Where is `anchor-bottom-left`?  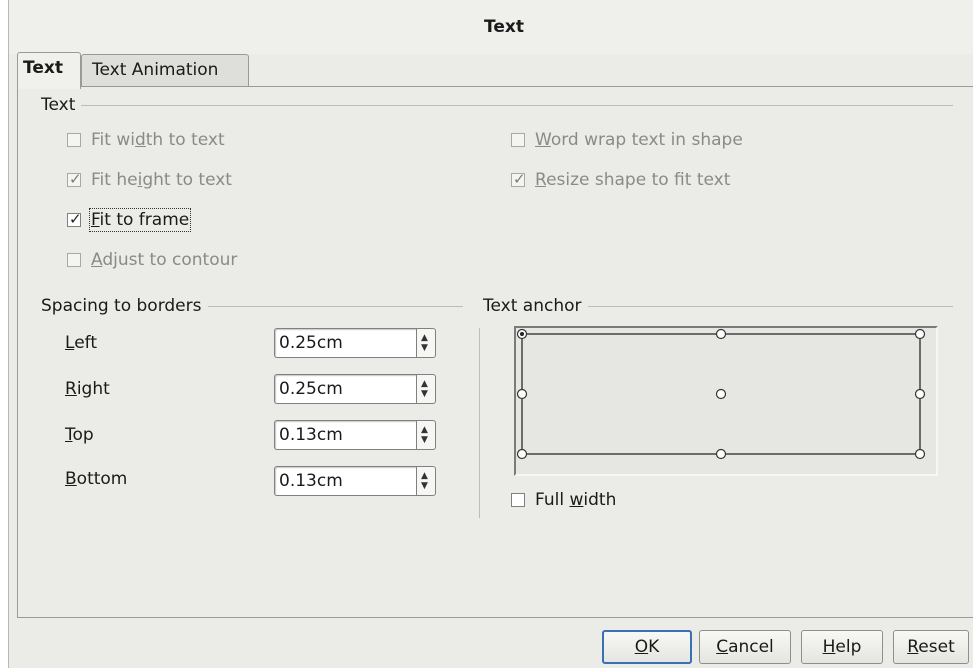
anchor-bottom-left is located at coordinates (522, 454).